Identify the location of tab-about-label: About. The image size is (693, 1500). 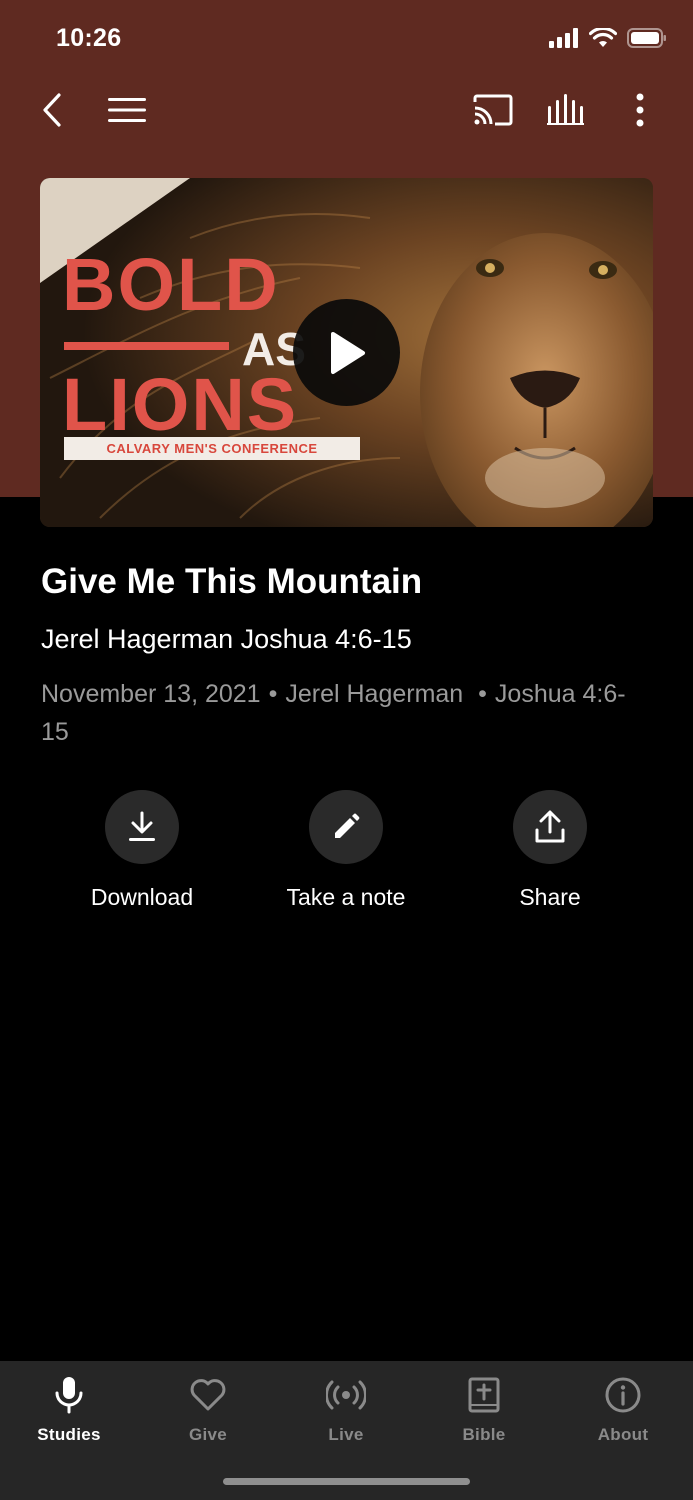
(623, 1434).